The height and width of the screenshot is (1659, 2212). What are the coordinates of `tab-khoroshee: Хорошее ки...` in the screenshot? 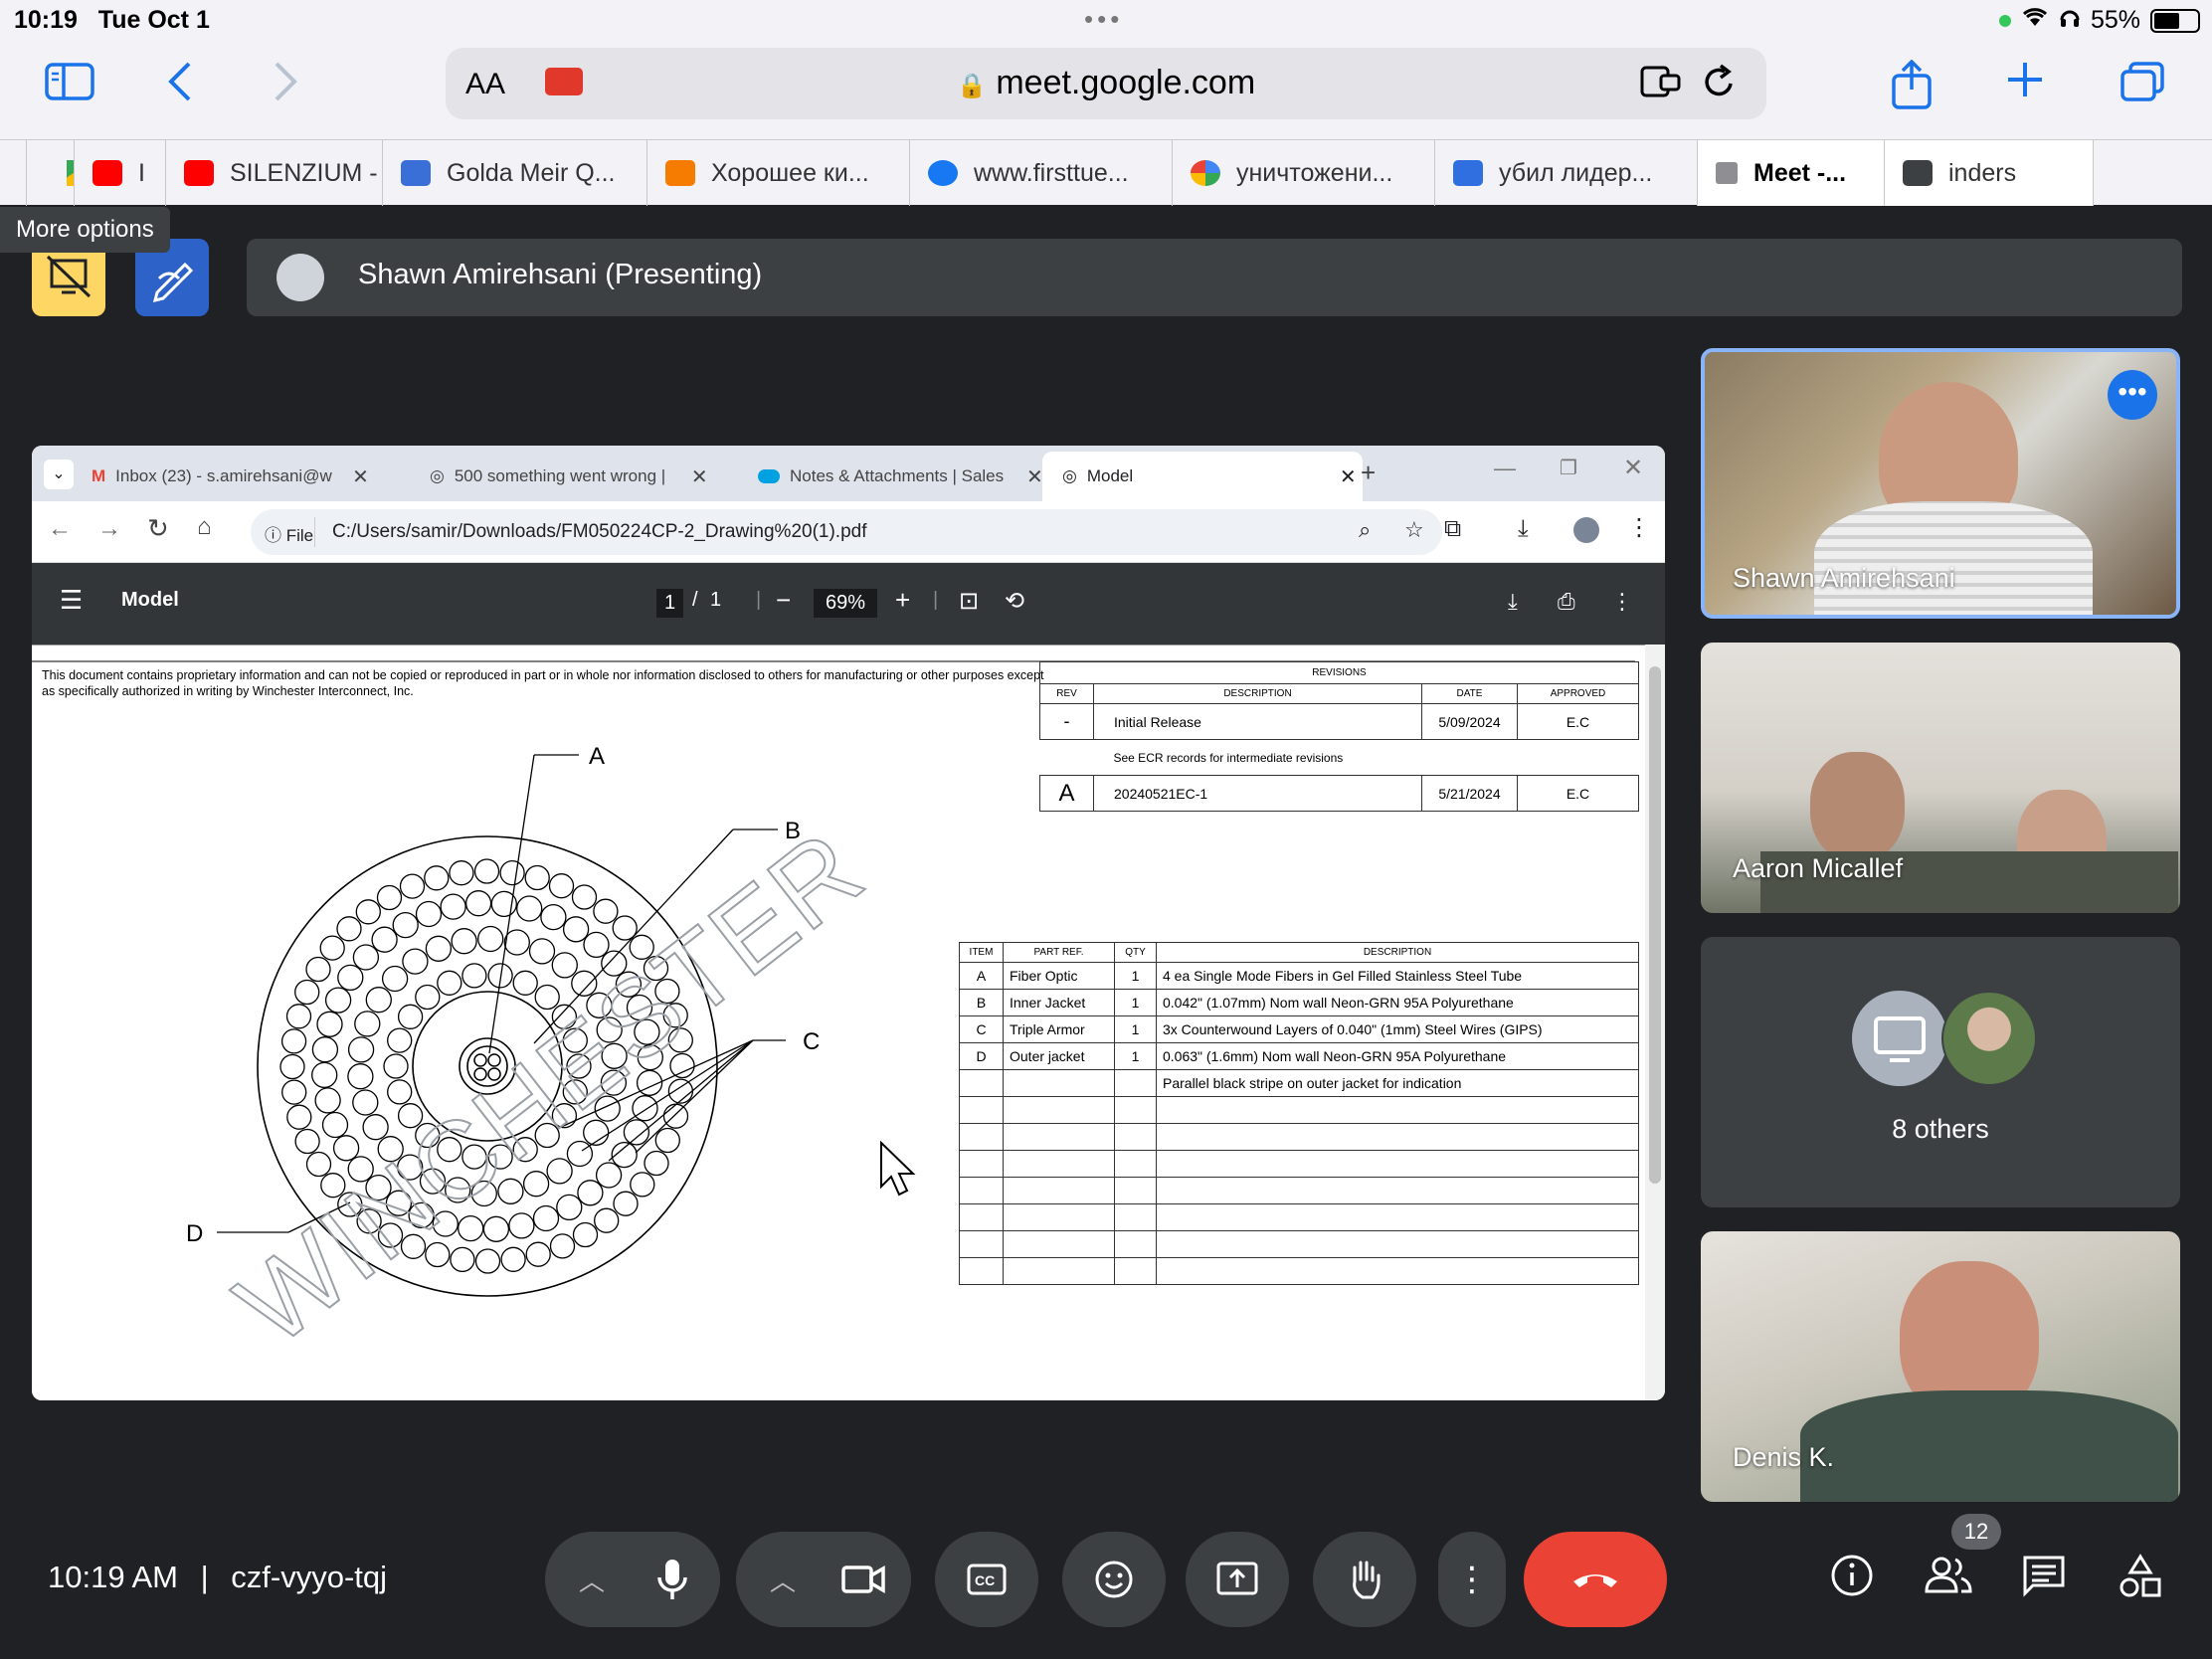 It's located at (777, 173).